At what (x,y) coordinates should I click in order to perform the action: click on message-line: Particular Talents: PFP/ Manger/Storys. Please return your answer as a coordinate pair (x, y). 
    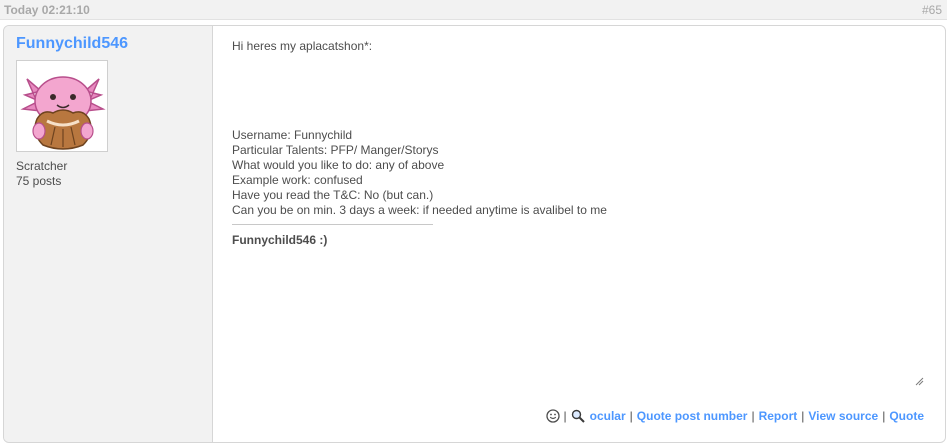
    Looking at the image, I should click on (335, 150).